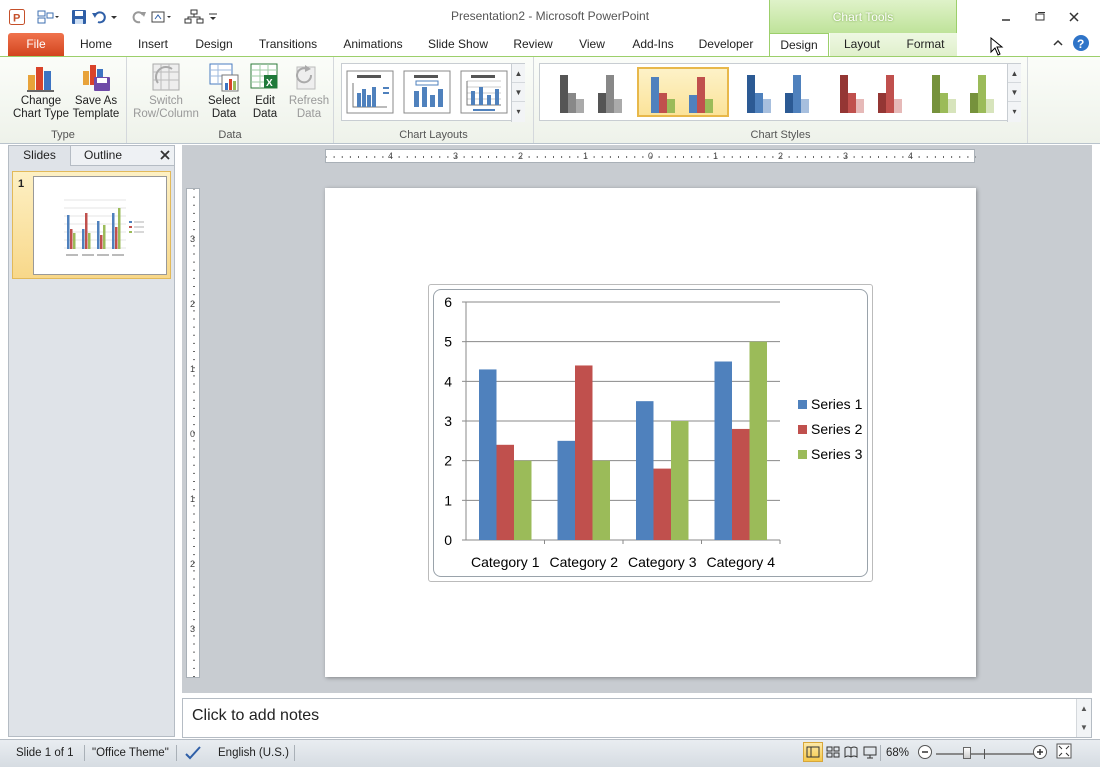  I want to click on tab-add-ins: Add-Ins, so click(653, 44).